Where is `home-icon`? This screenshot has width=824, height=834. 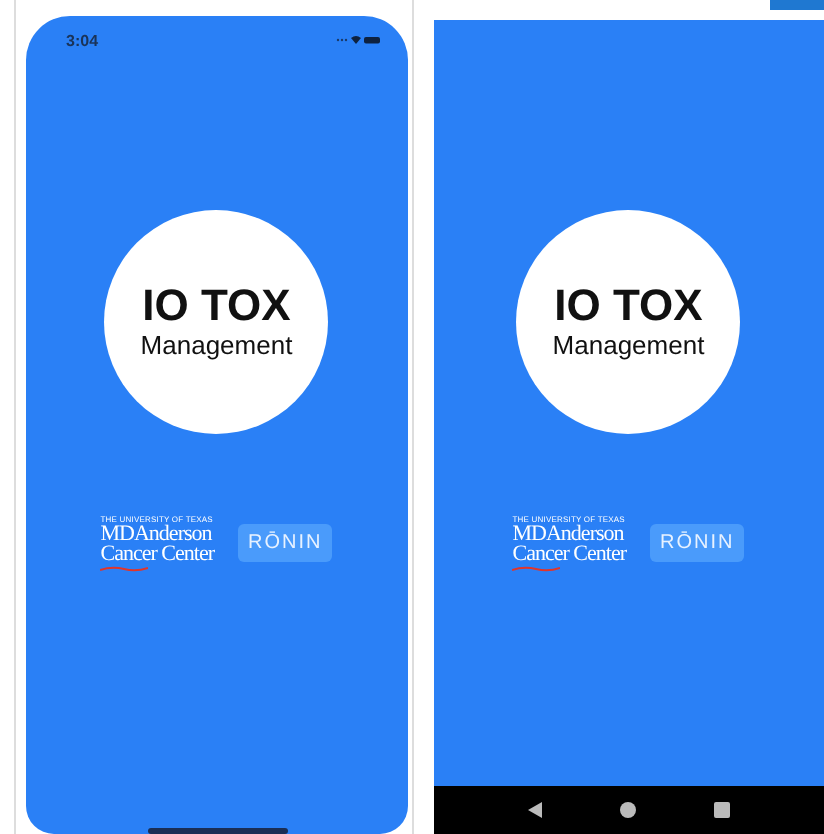 home-icon is located at coordinates (627, 810).